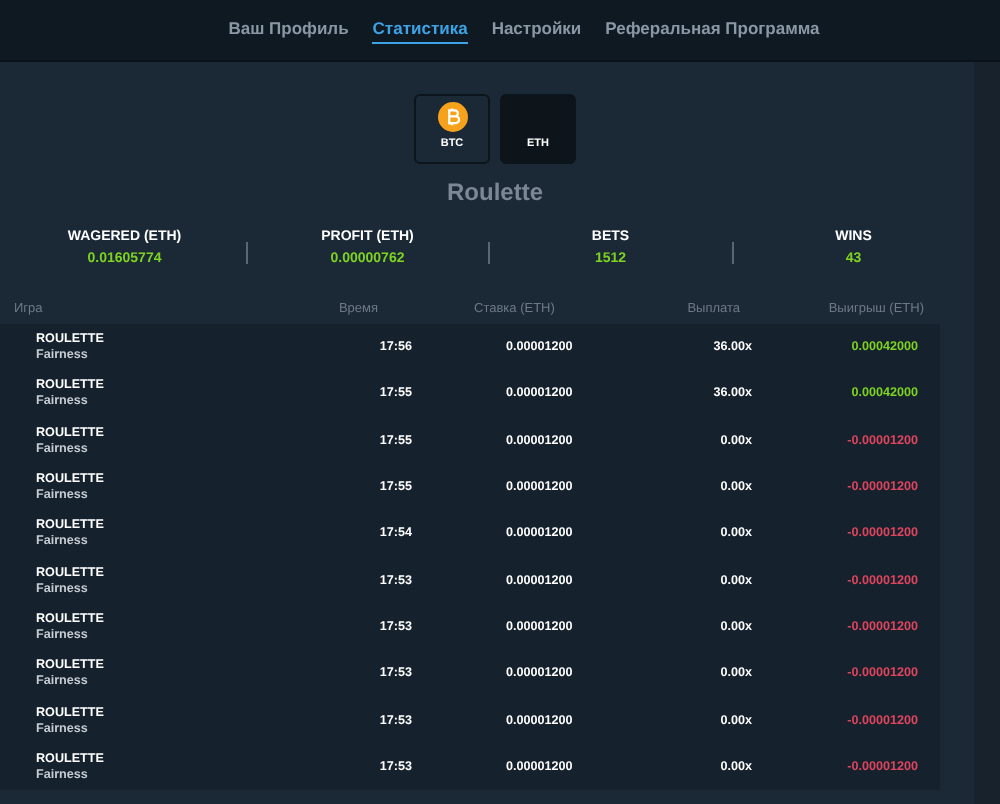  I want to click on nav-tab: Реферальная Программа, so click(712, 30).